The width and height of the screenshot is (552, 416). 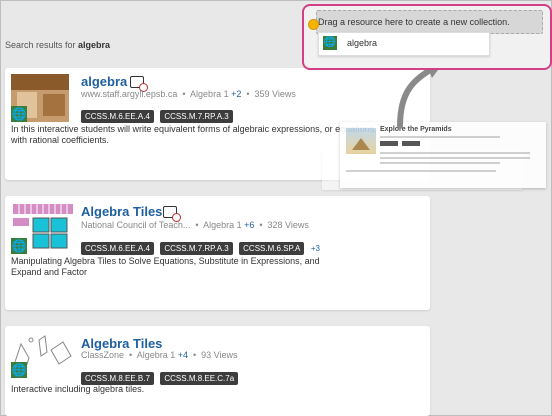 I want to click on drag-ghost-card: Explore the Pyramids, so click(x=443, y=155).